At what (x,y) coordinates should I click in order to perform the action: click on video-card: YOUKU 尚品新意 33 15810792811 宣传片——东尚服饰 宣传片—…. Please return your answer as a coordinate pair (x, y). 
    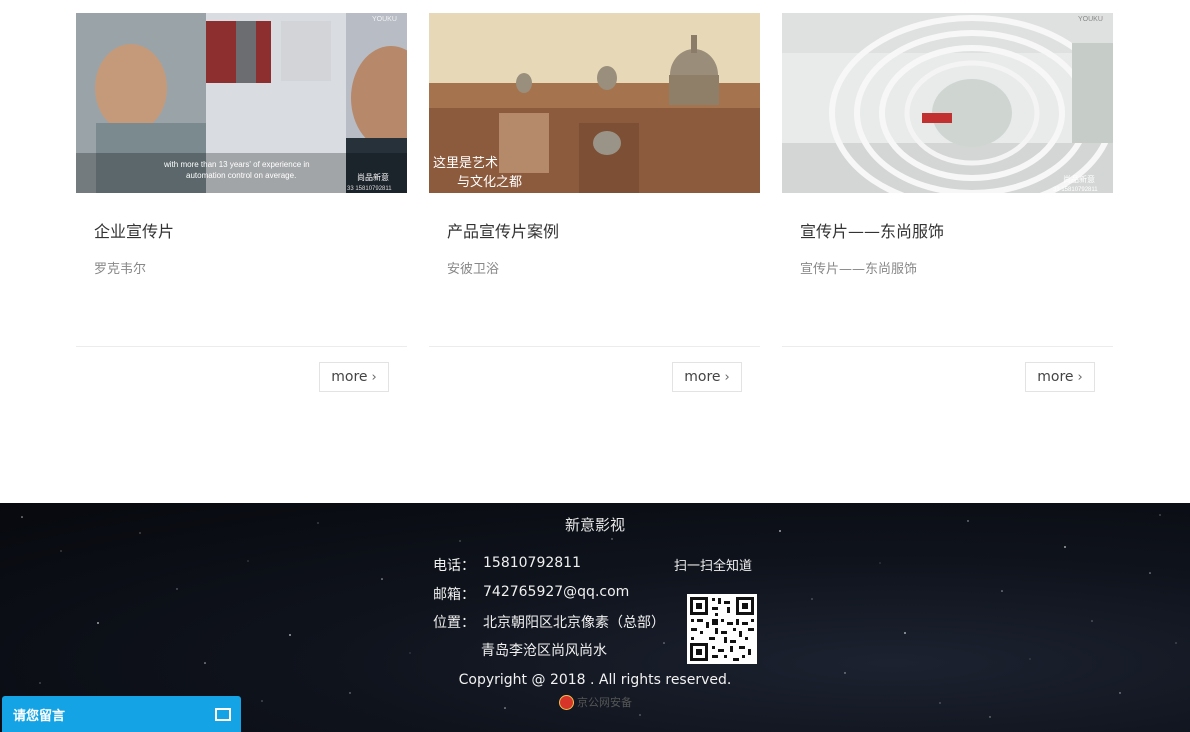
    Looking at the image, I should click on (947, 208).